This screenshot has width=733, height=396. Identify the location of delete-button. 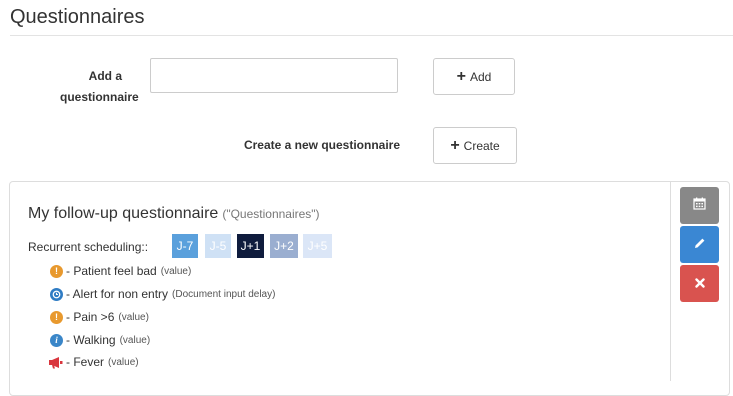
(699, 283).